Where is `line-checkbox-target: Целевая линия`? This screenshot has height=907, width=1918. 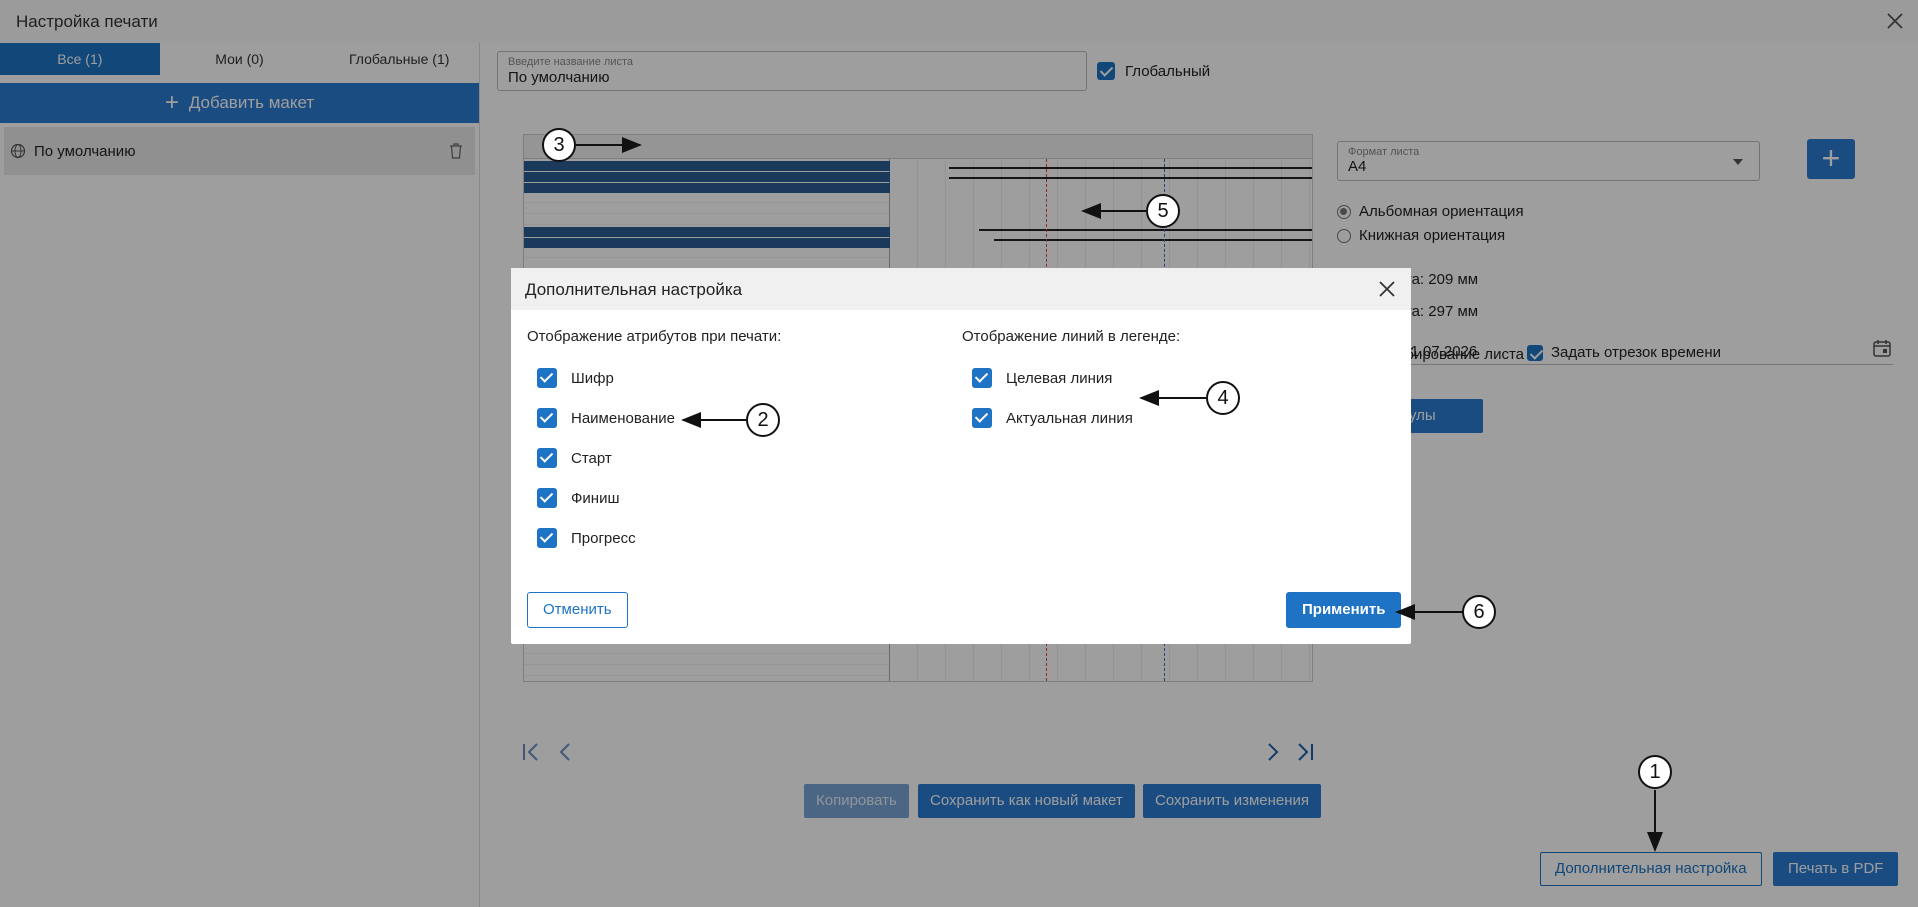 line-checkbox-target: Целевая линия is located at coordinates (1172, 378).